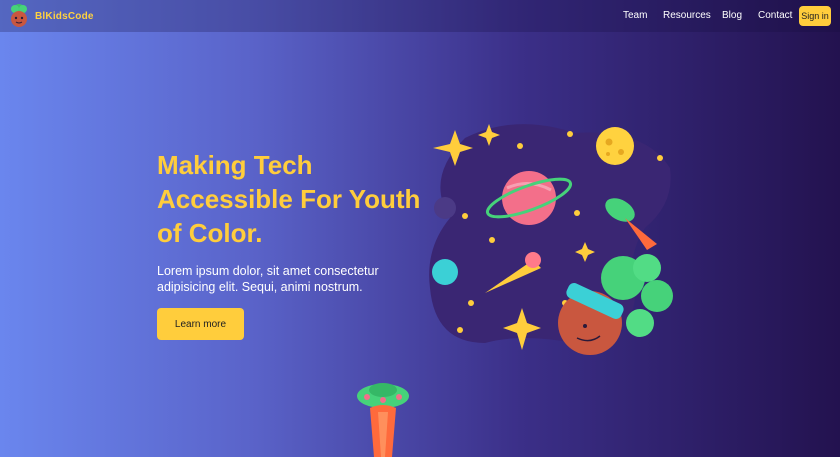 The width and height of the screenshot is (840, 457). What do you see at coordinates (775, 15) in the screenshot?
I see `nav-link-contact: Contact` at bounding box center [775, 15].